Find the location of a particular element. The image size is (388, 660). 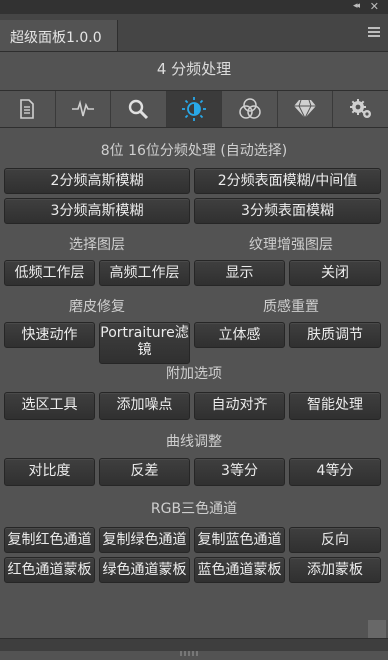

diamond-icon is located at coordinates (305, 109).